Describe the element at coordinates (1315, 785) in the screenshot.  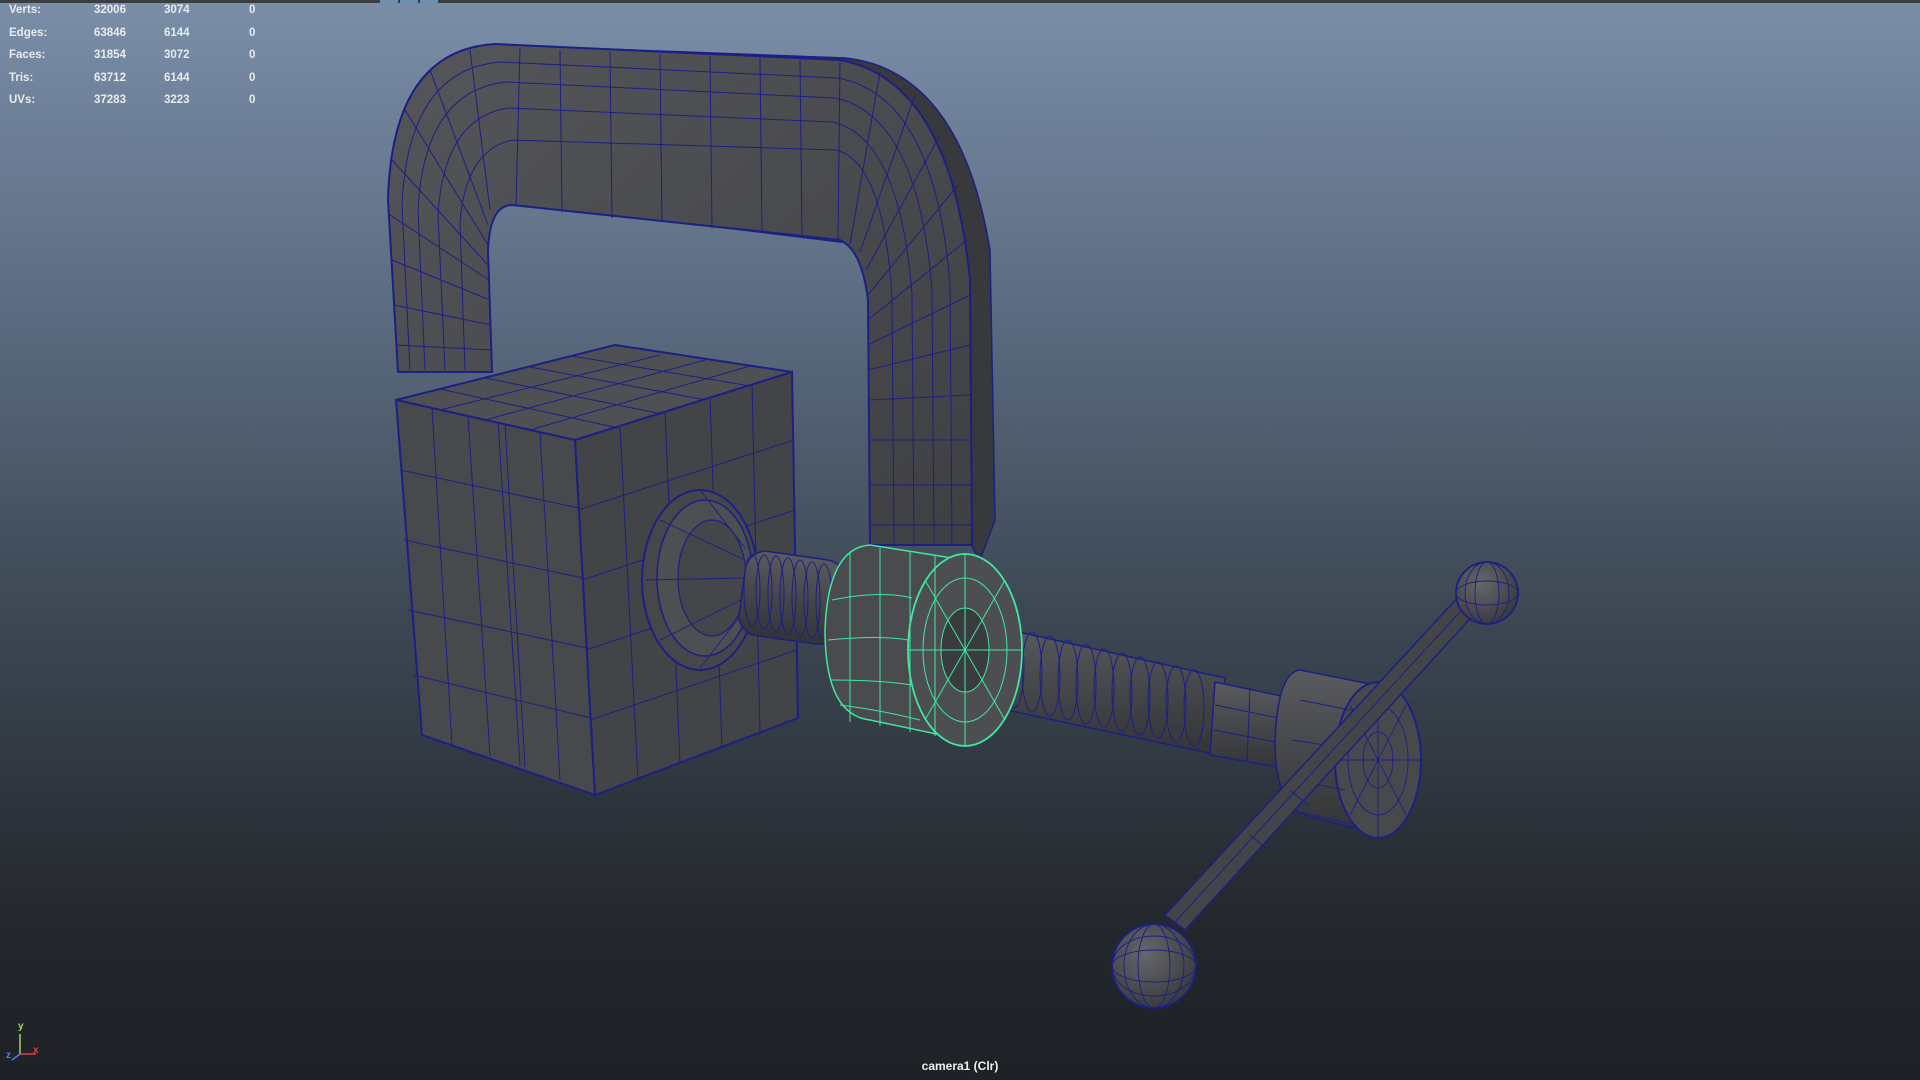
I see `t-handle-bar` at that location.